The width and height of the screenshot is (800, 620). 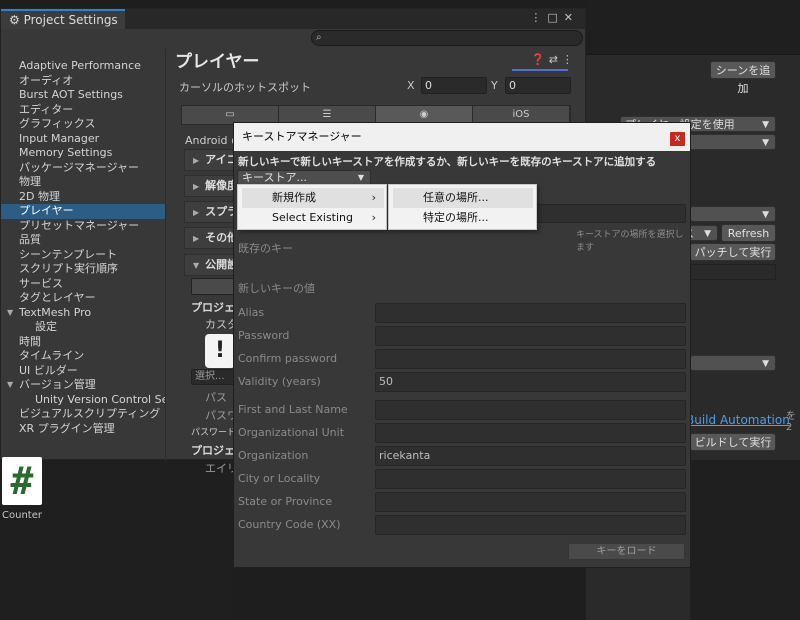 I want to click on sidebar-item: Burst AOT Settings, so click(x=83, y=95).